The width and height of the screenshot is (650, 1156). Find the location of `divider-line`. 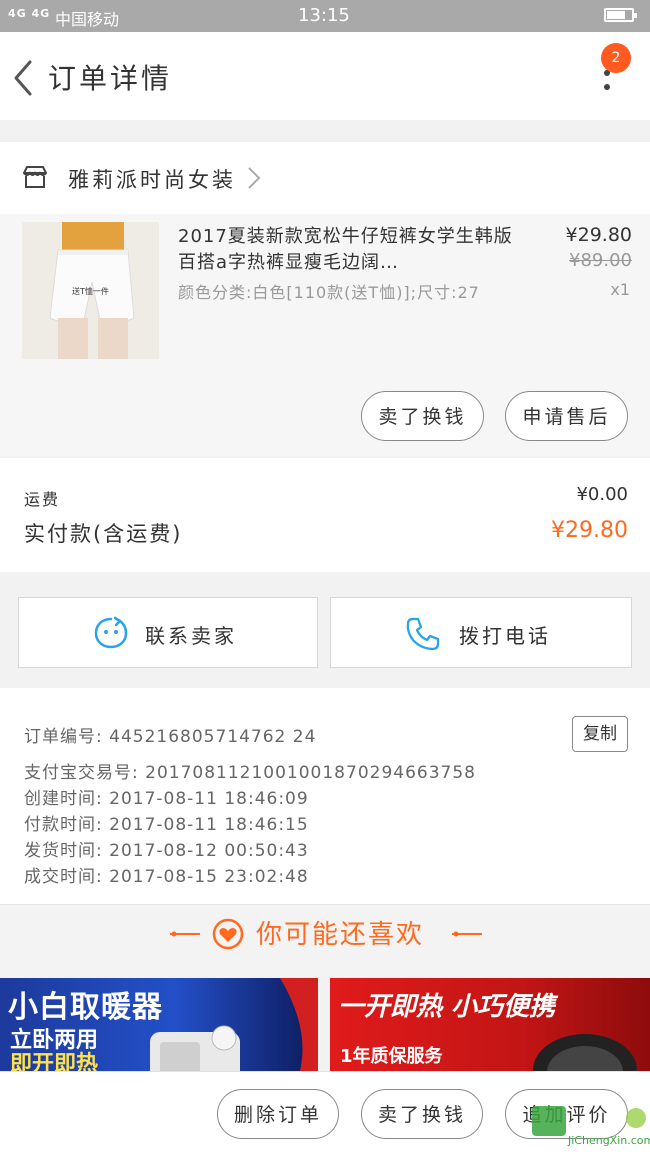

divider-line is located at coordinates (467, 934).